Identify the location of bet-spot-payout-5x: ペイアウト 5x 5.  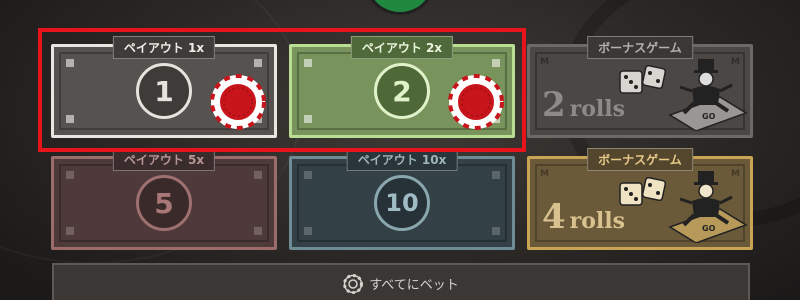
(164, 199).